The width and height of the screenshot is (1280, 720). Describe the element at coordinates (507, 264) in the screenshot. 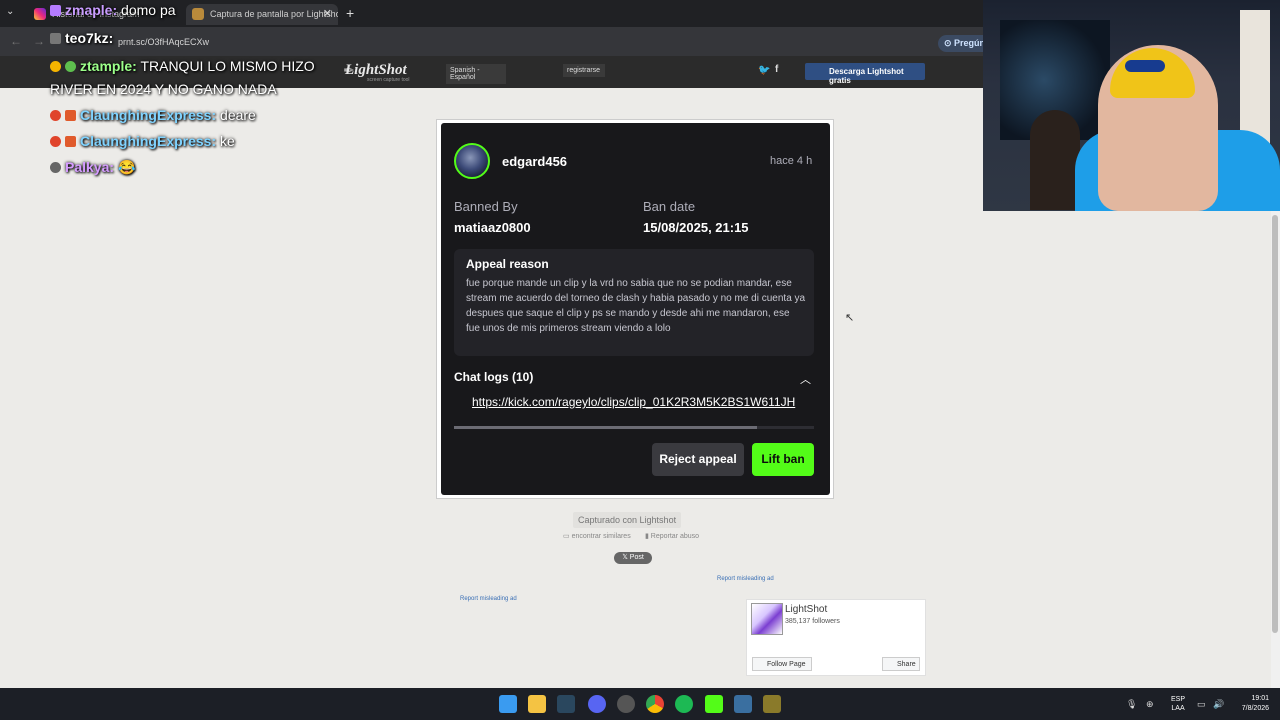

I see `appeal-reason-title: Appeal reason` at that location.